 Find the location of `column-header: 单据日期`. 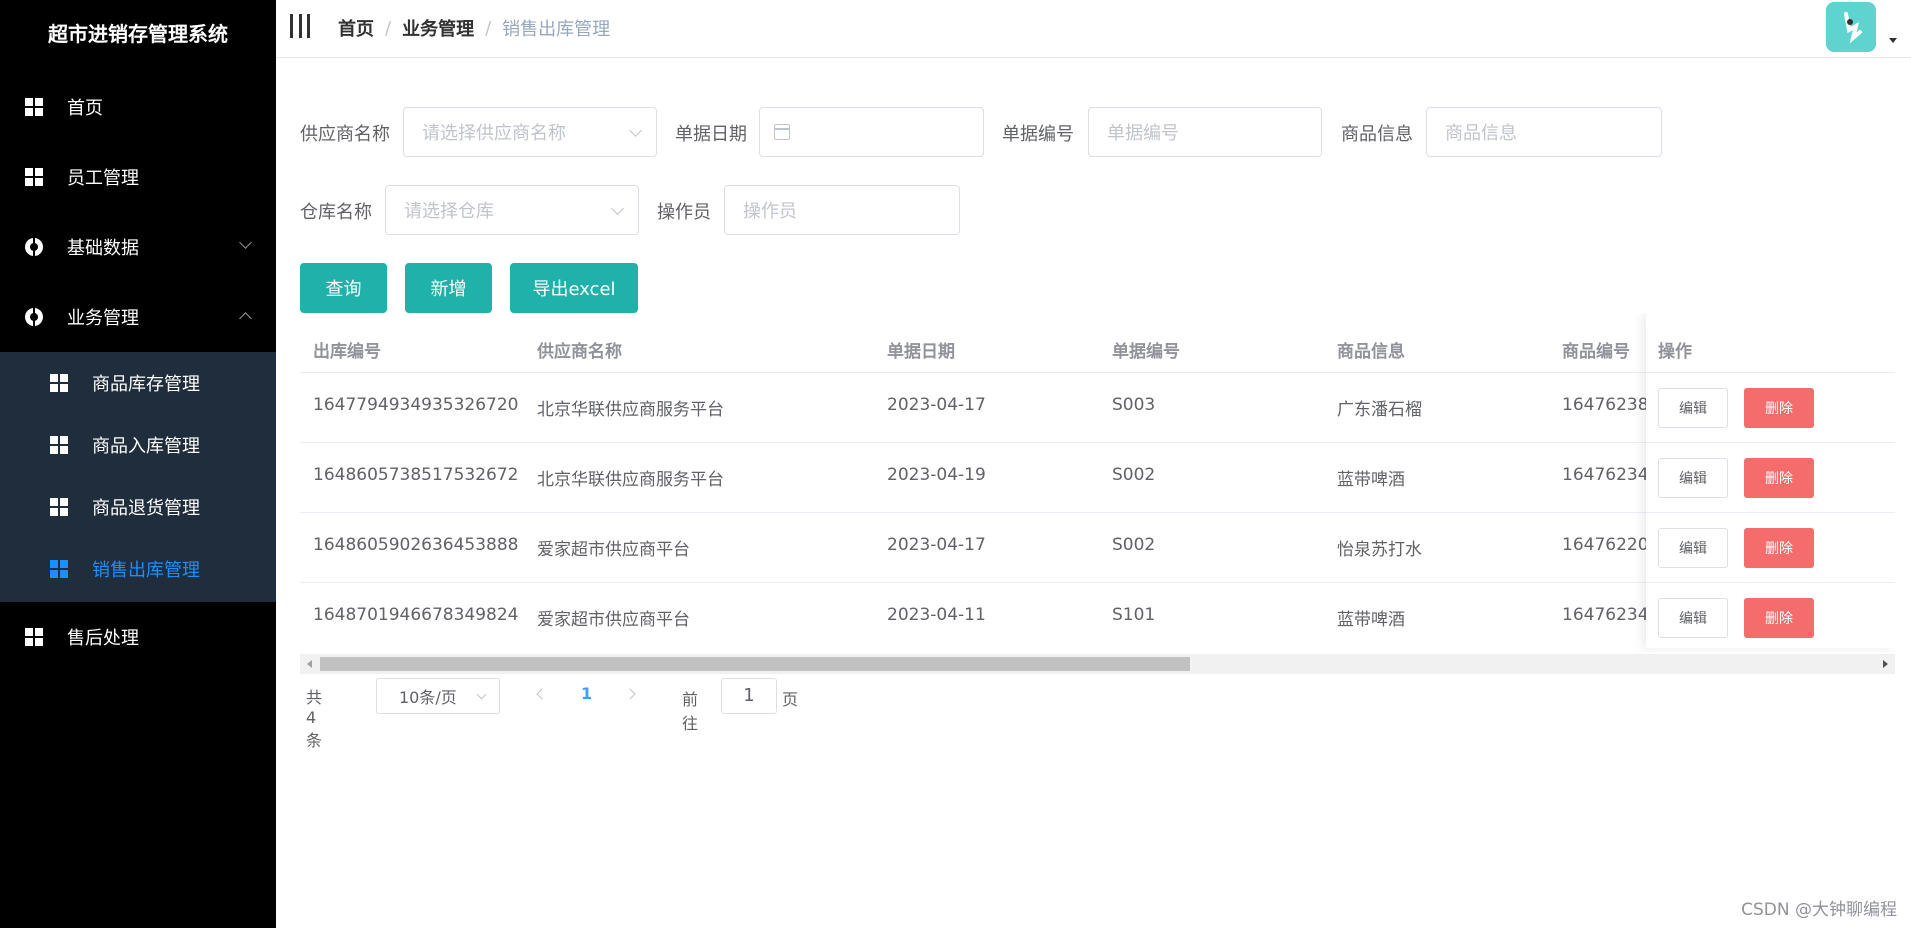

column-header: 单据日期 is located at coordinates (921, 352).